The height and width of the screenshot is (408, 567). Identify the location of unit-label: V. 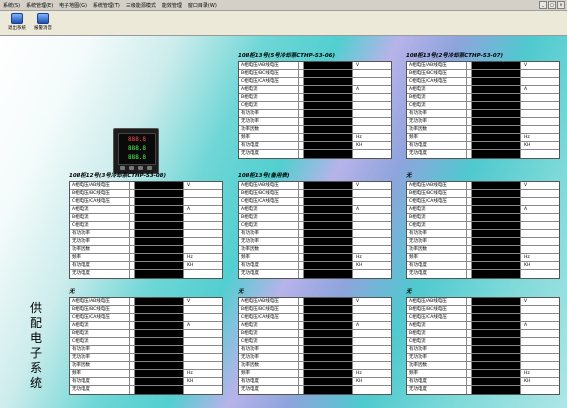
(539, 65).